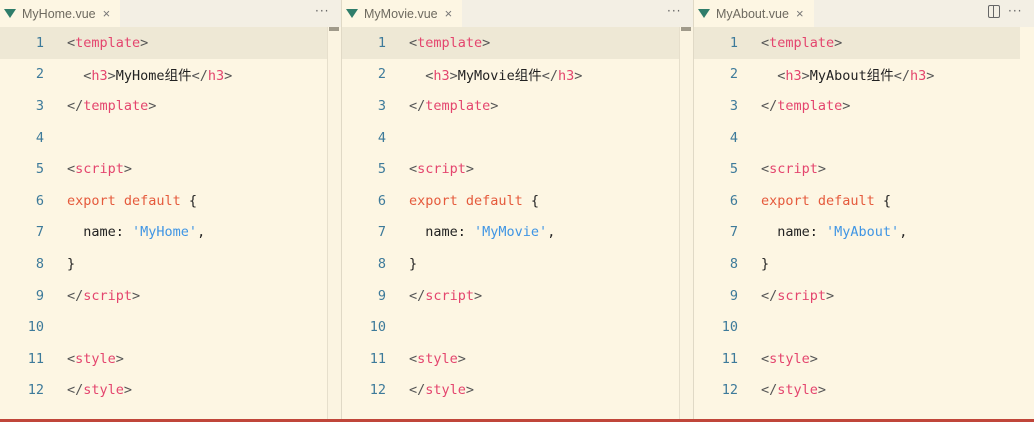 The width and height of the screenshot is (1034, 422). I want to click on token-str: 'MyAbout', so click(863, 232).